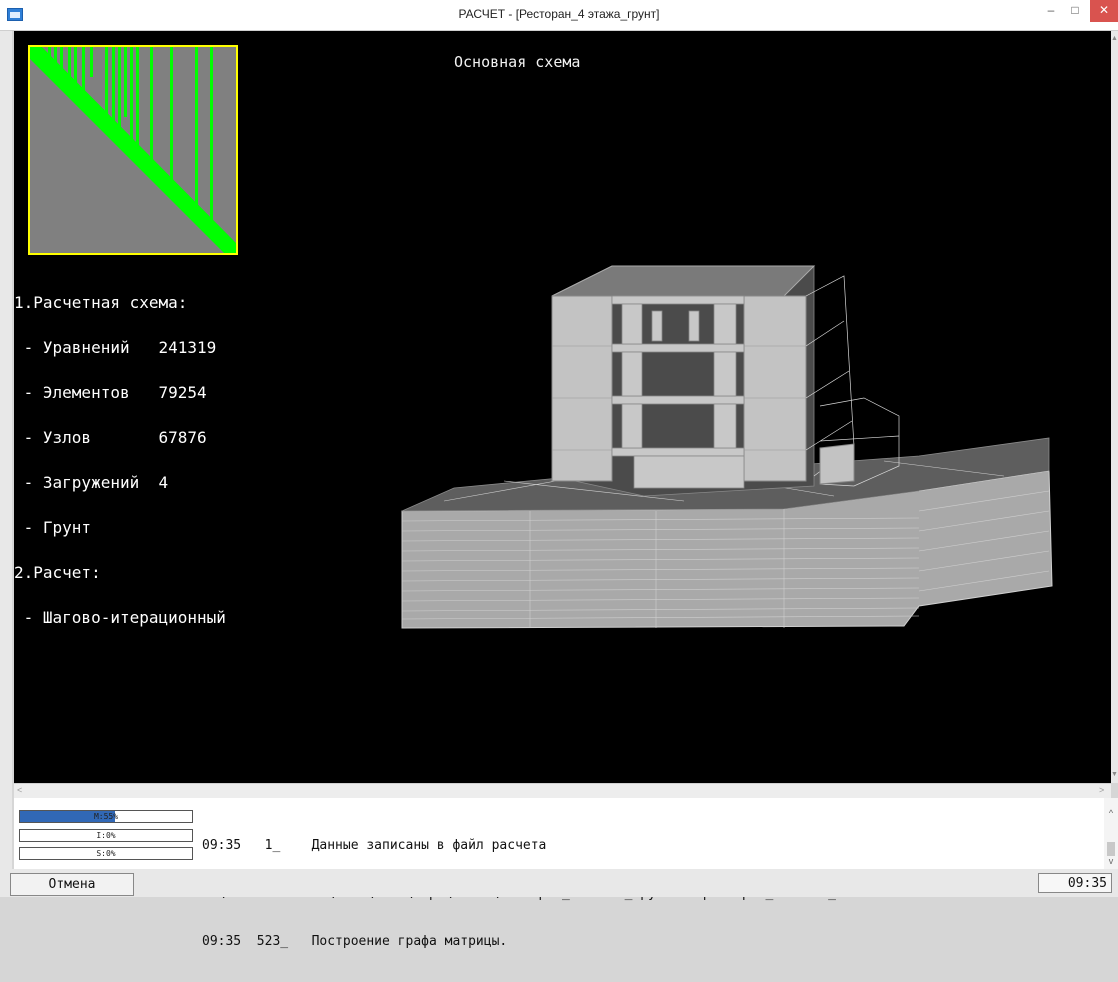  I want to click on memory-progress-label: M:55%, so click(106, 816).